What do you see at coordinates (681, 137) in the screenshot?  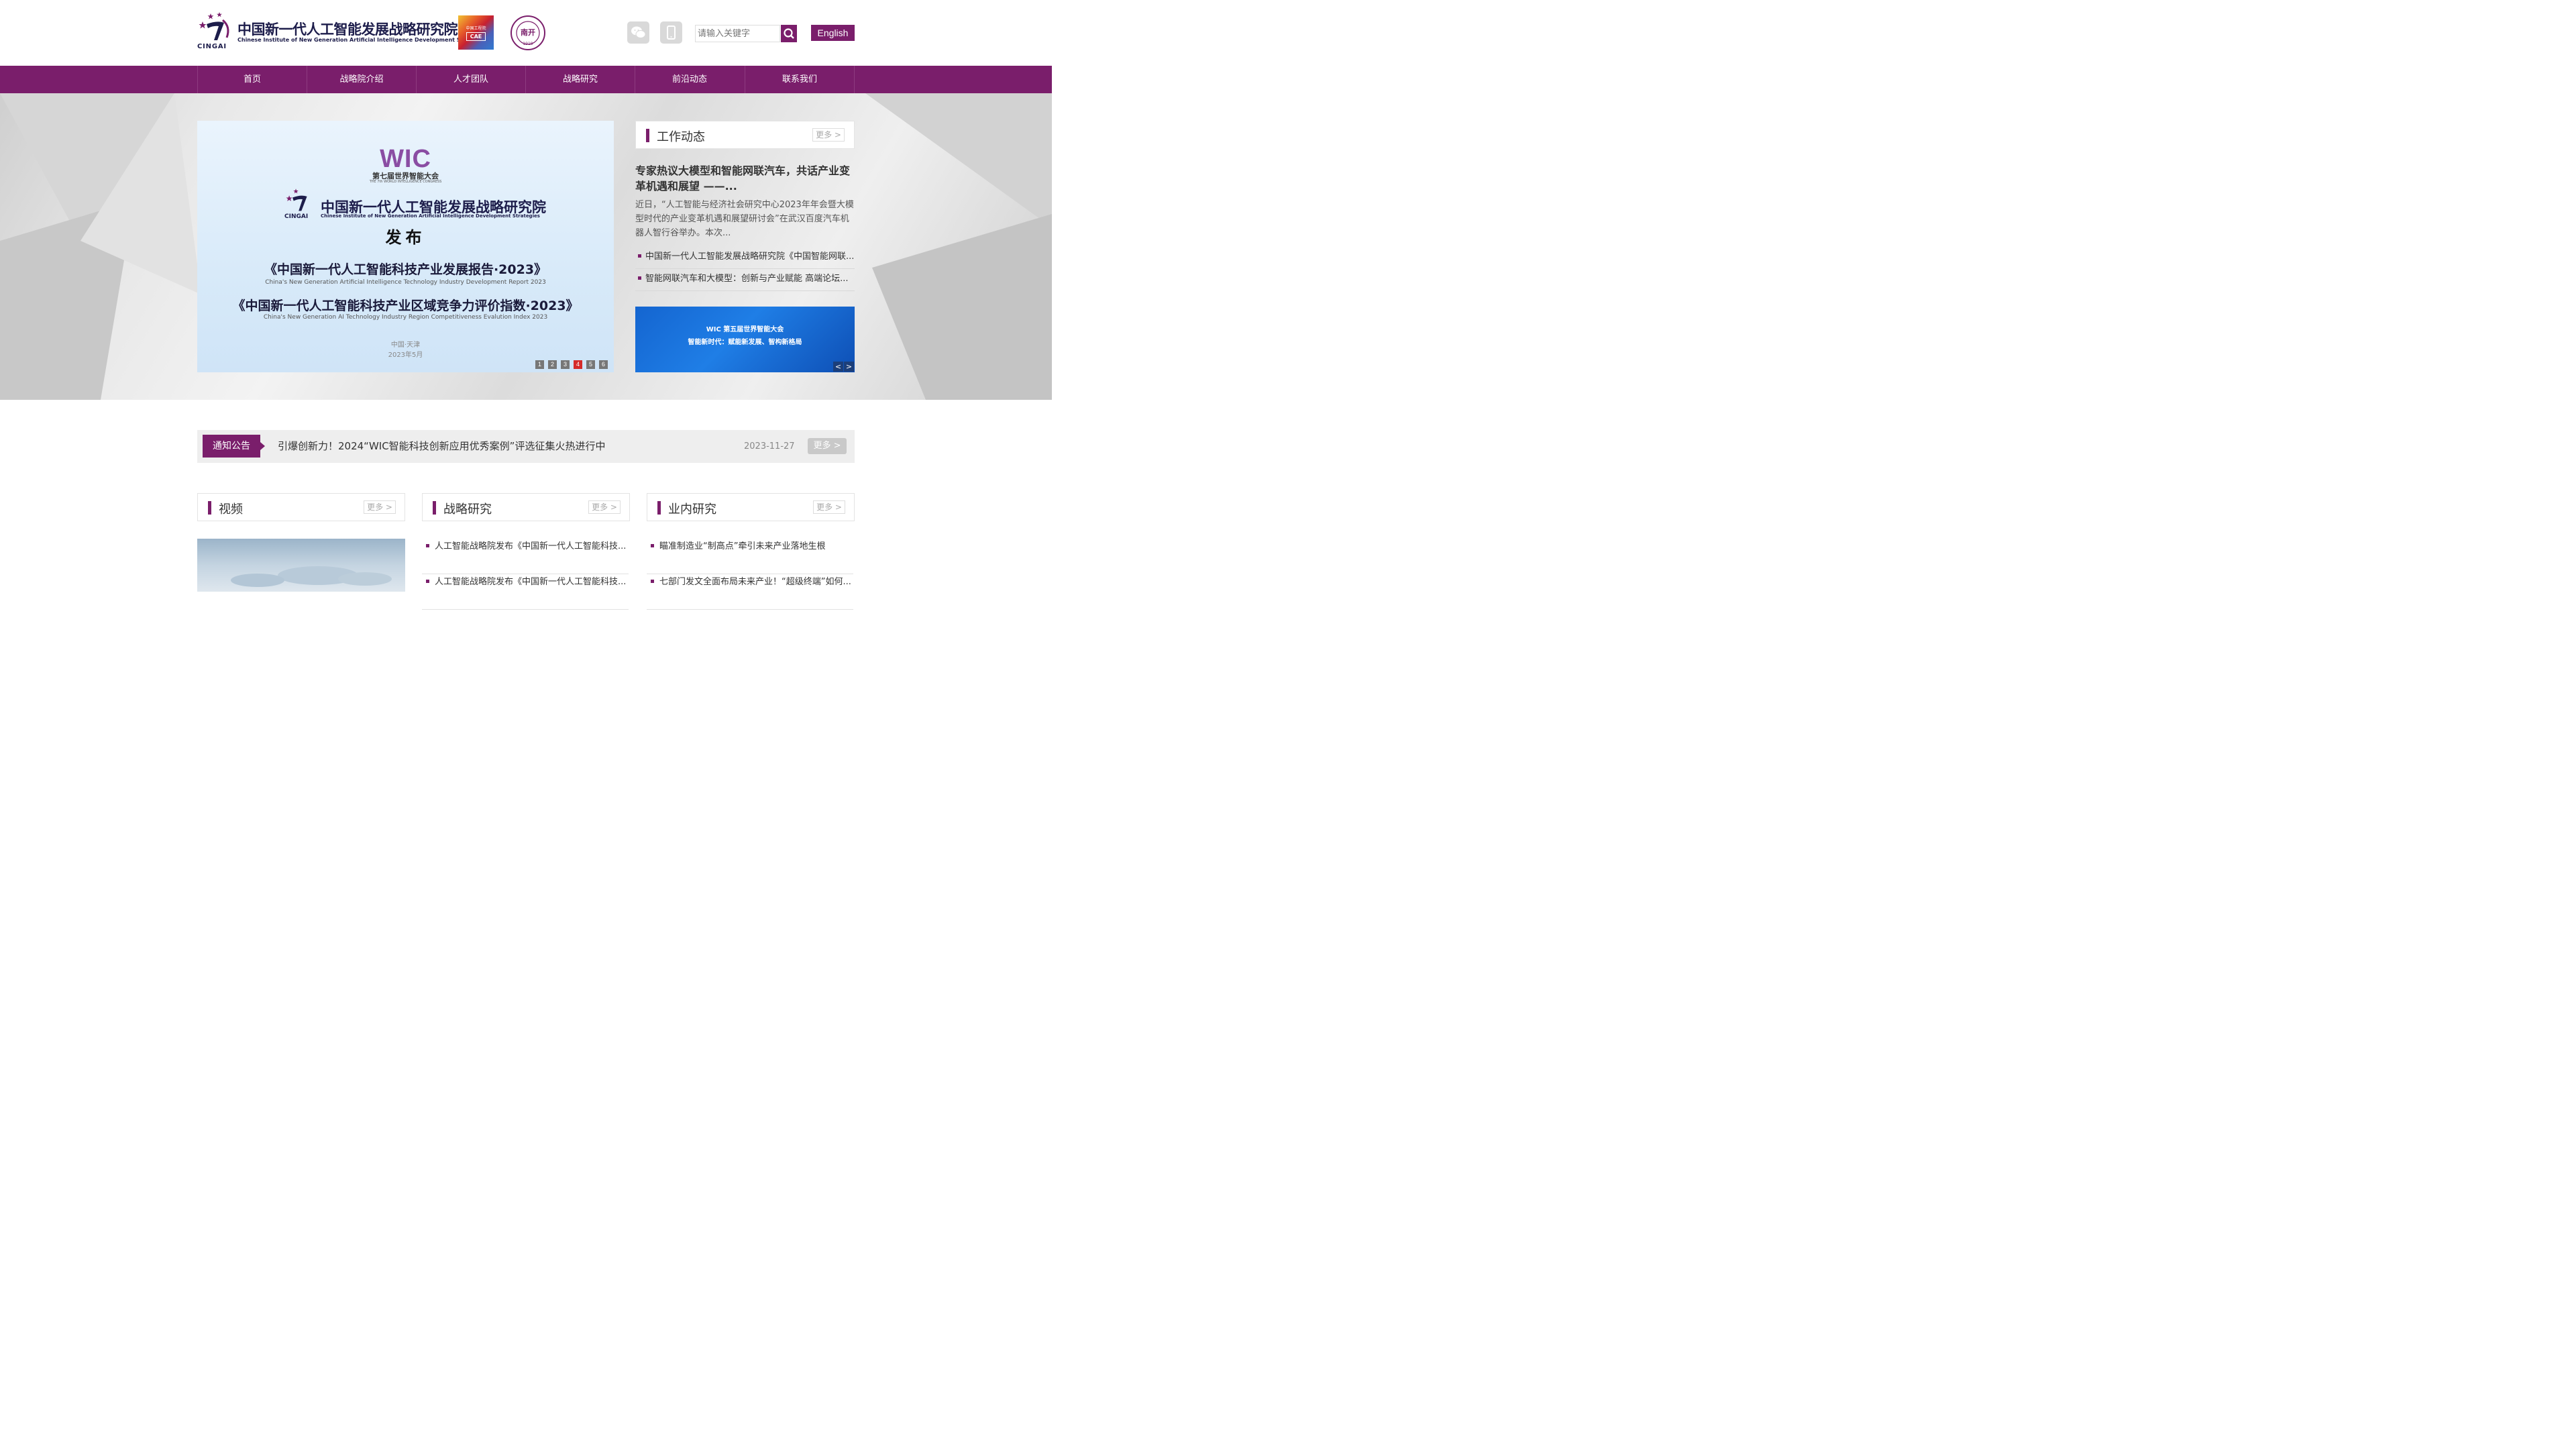 I see `work-news-title: 工作动态` at bounding box center [681, 137].